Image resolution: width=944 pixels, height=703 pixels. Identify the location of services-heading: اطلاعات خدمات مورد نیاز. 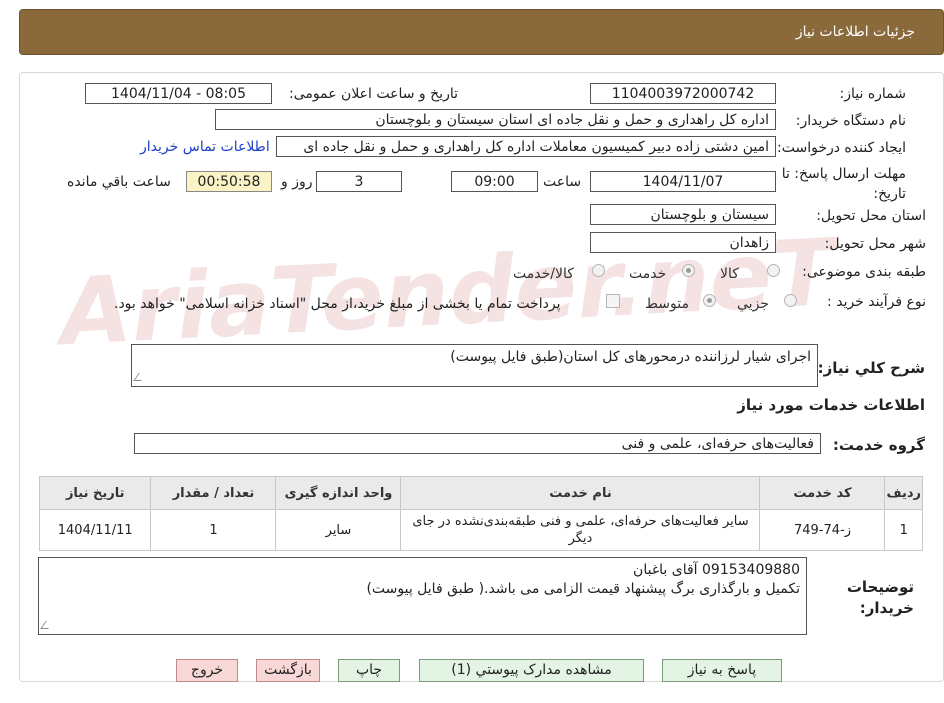
(831, 405).